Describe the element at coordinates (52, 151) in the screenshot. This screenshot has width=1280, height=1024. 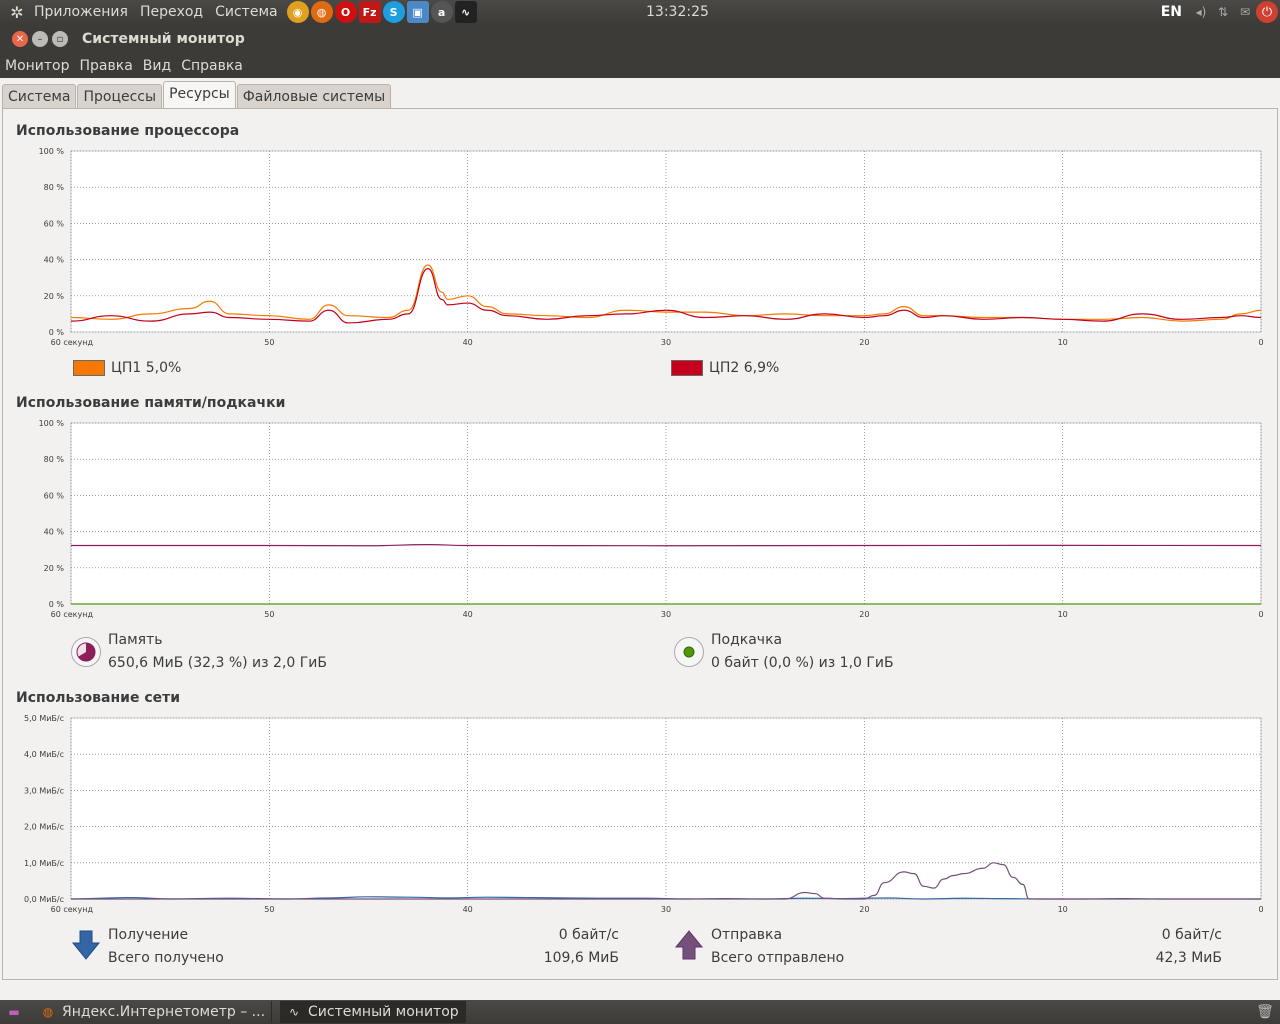
I see `cpu-y-tick-label: 100 %` at that location.